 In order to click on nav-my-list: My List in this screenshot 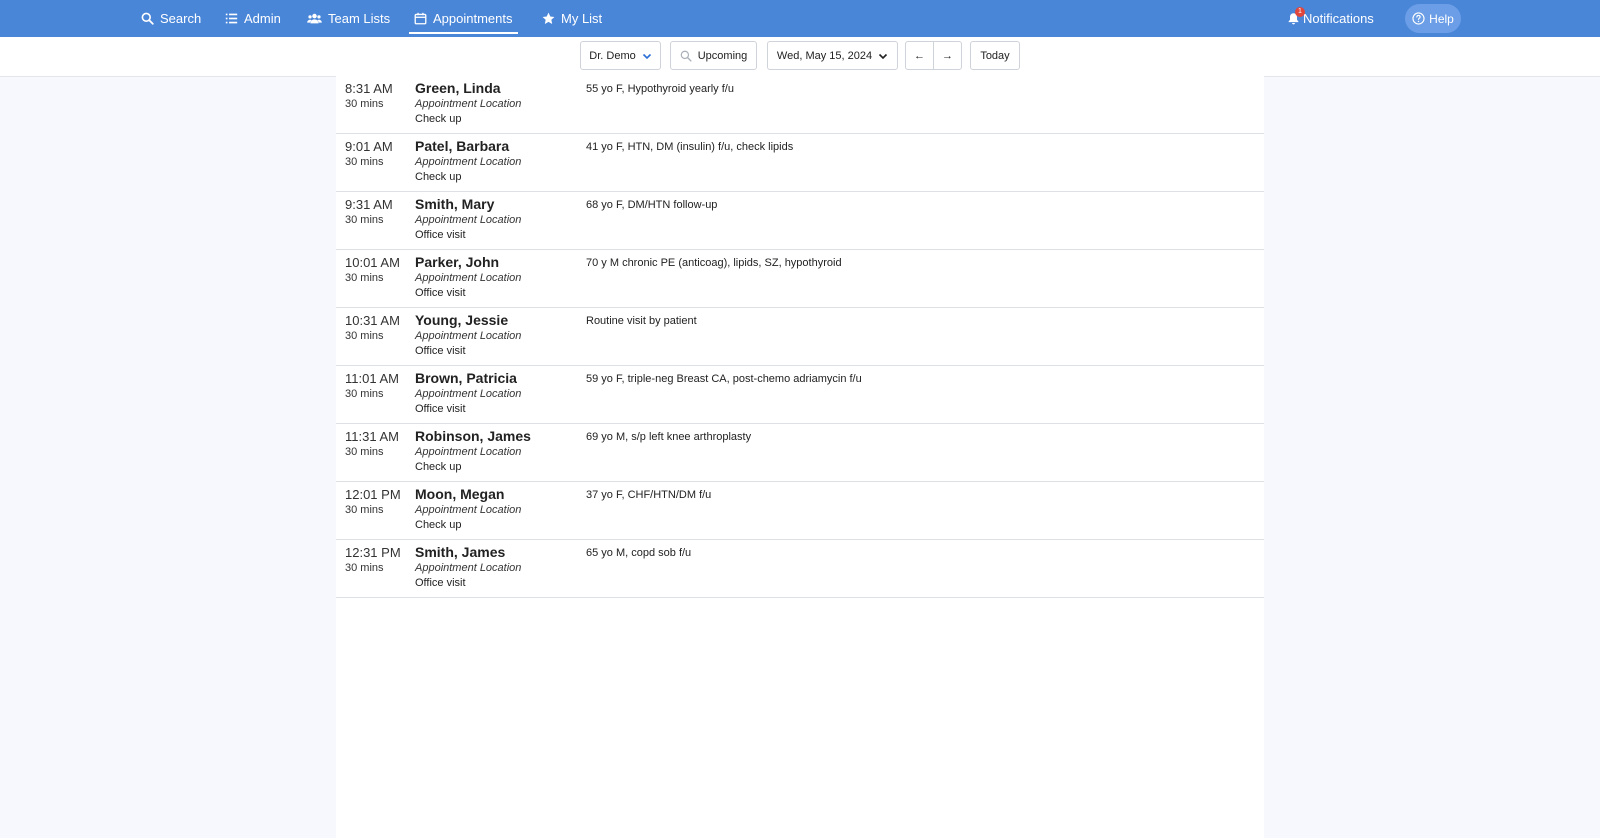, I will do `click(572, 18)`.